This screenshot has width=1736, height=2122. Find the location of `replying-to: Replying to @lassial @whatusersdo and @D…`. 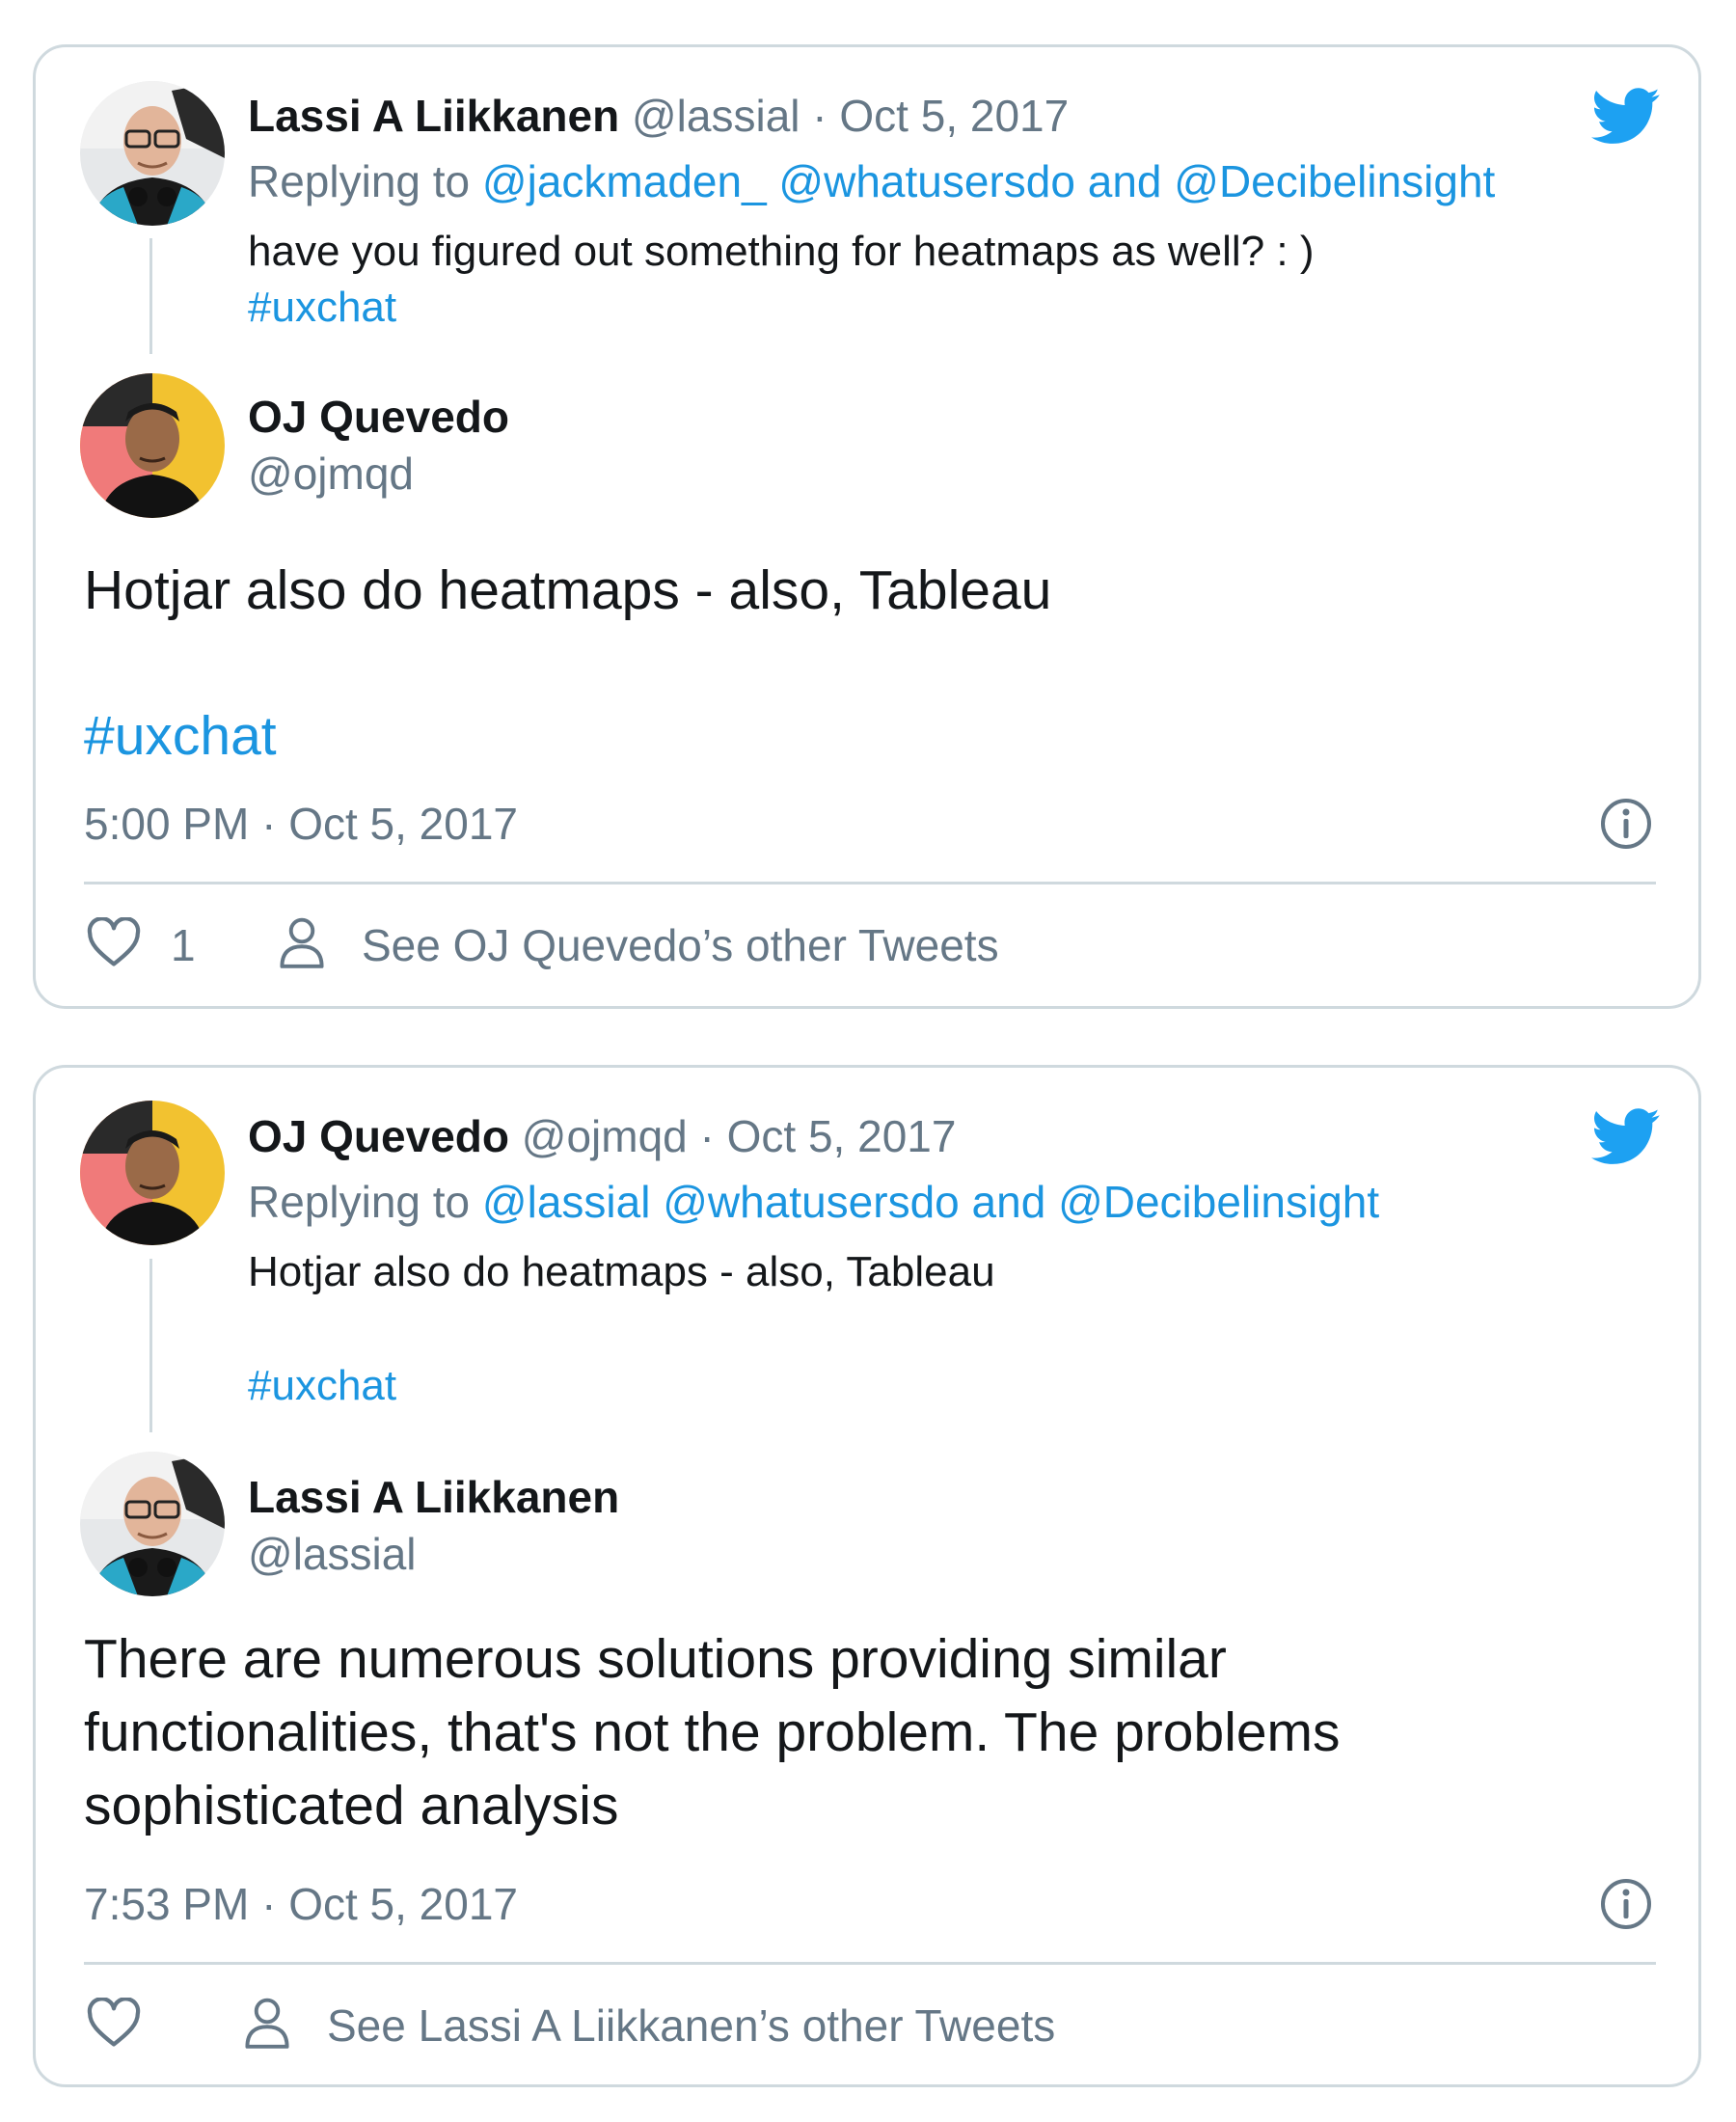

replying-to: Replying to @lassial @whatusersdo and @D… is located at coordinates (813, 1202).